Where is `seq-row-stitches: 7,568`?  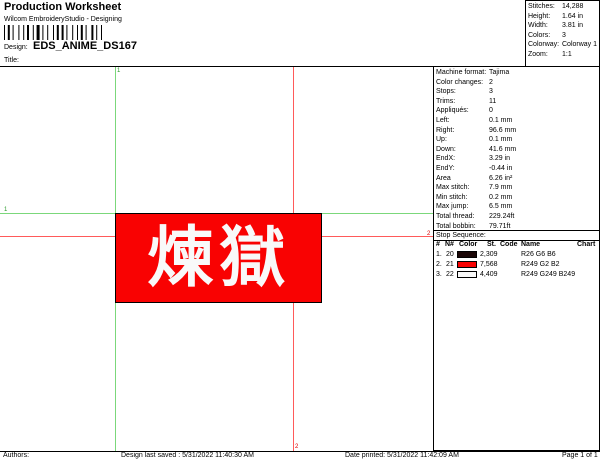
seq-row-stitches: 7,568 is located at coordinates (489, 264).